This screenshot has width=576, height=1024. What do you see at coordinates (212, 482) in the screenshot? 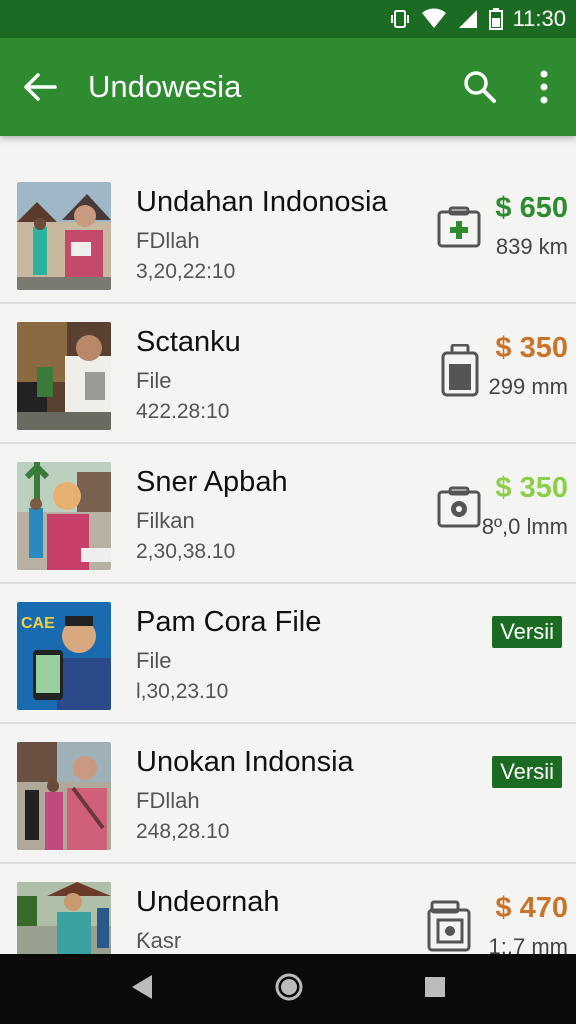
I see `item-name: Sner Apbah` at bounding box center [212, 482].